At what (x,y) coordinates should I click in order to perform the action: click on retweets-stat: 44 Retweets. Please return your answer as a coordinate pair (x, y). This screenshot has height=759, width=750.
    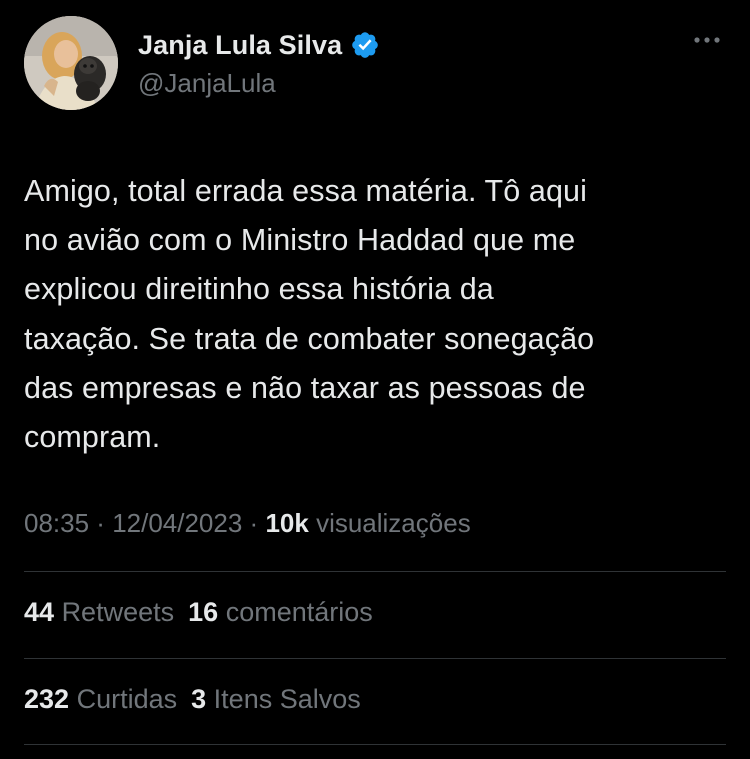
    Looking at the image, I should click on (99, 612).